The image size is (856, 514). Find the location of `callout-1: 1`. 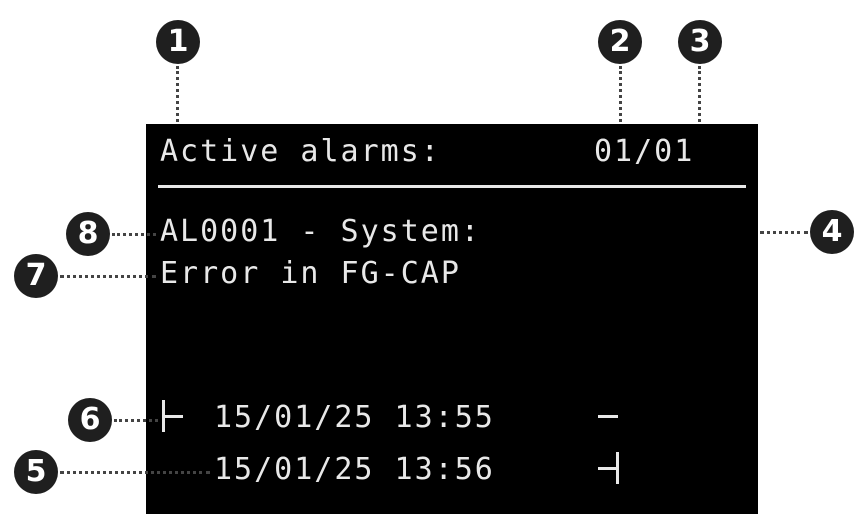

callout-1: 1 is located at coordinates (178, 42).